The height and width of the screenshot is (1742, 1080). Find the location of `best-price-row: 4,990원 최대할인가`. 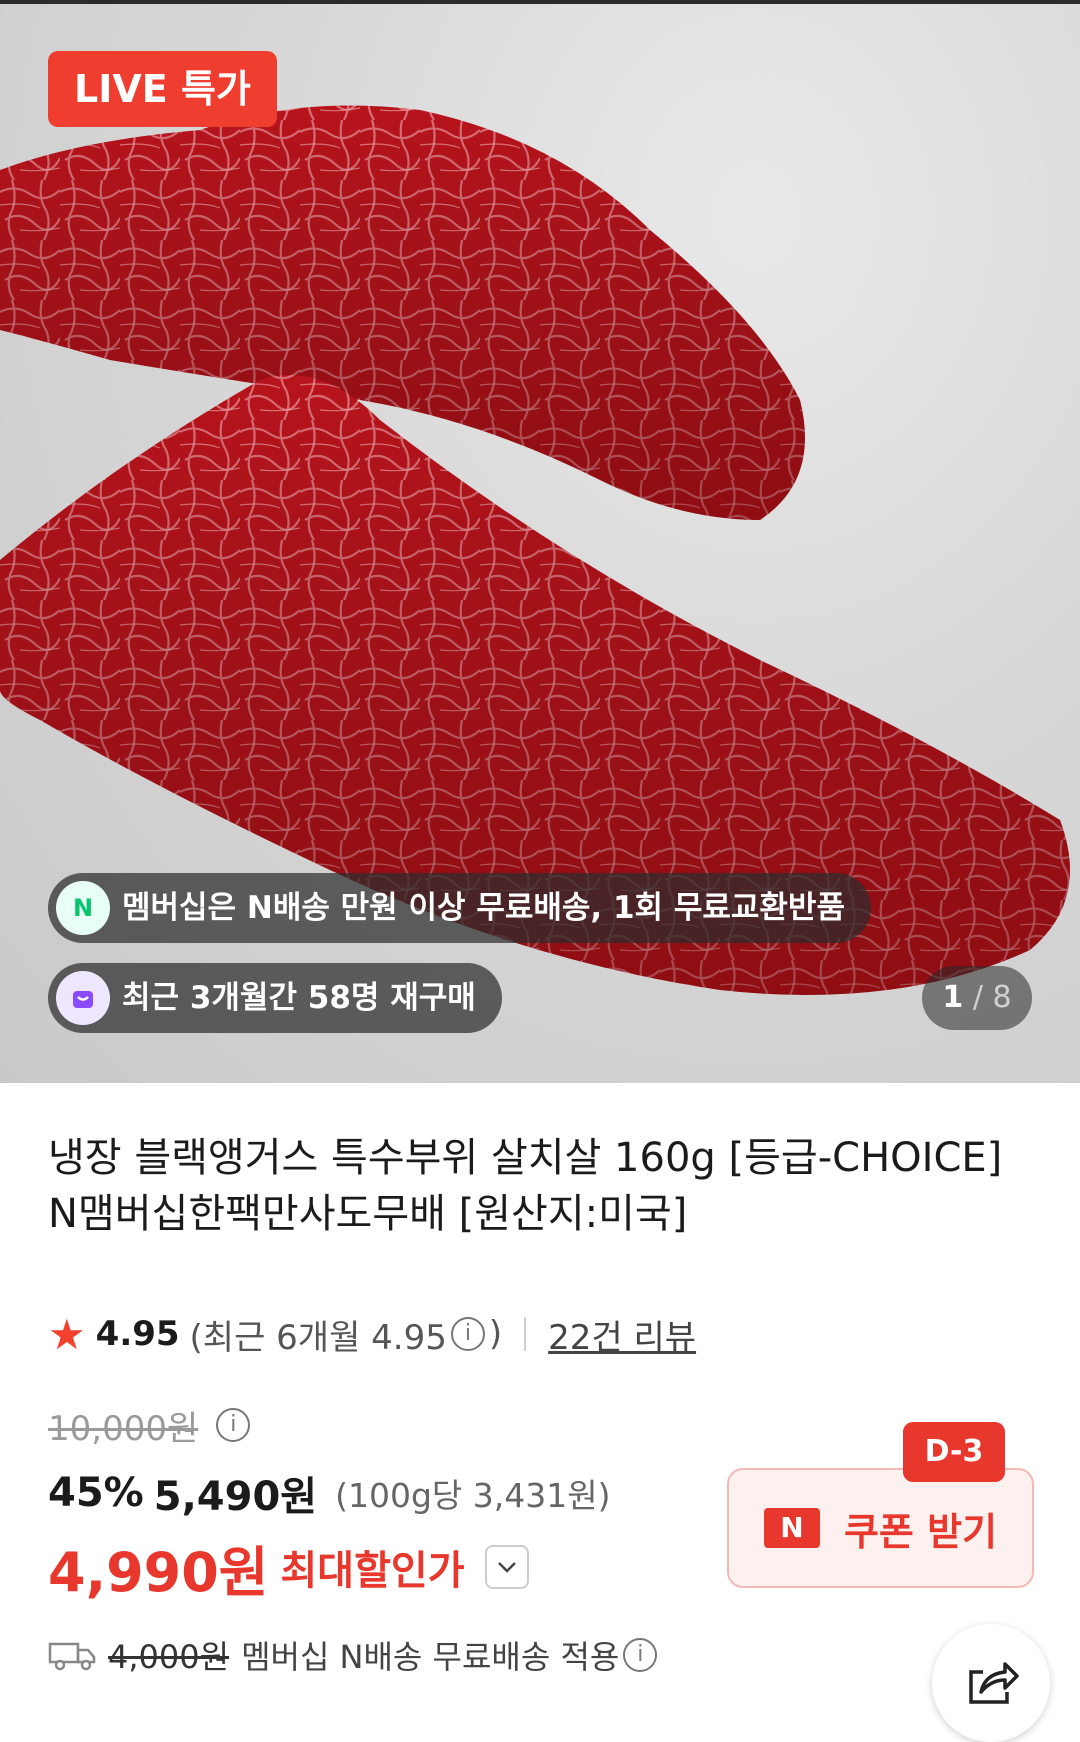

best-price-row: 4,990원 최대할인가 is located at coordinates (288, 1569).